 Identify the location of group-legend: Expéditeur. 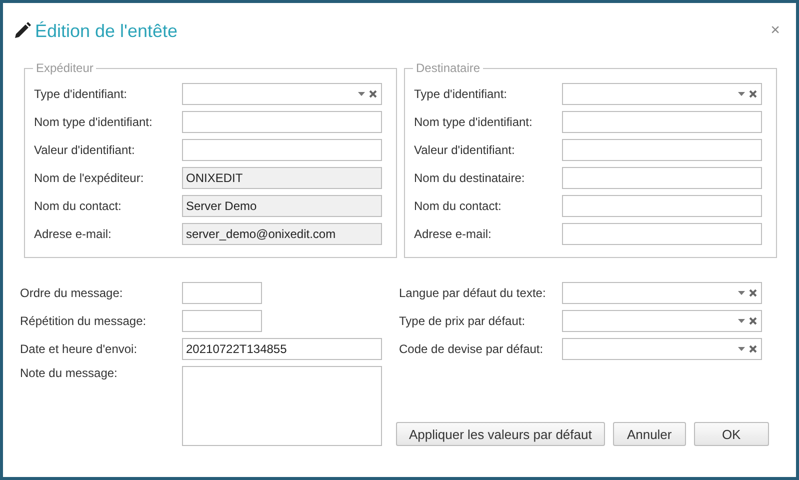
(64, 68).